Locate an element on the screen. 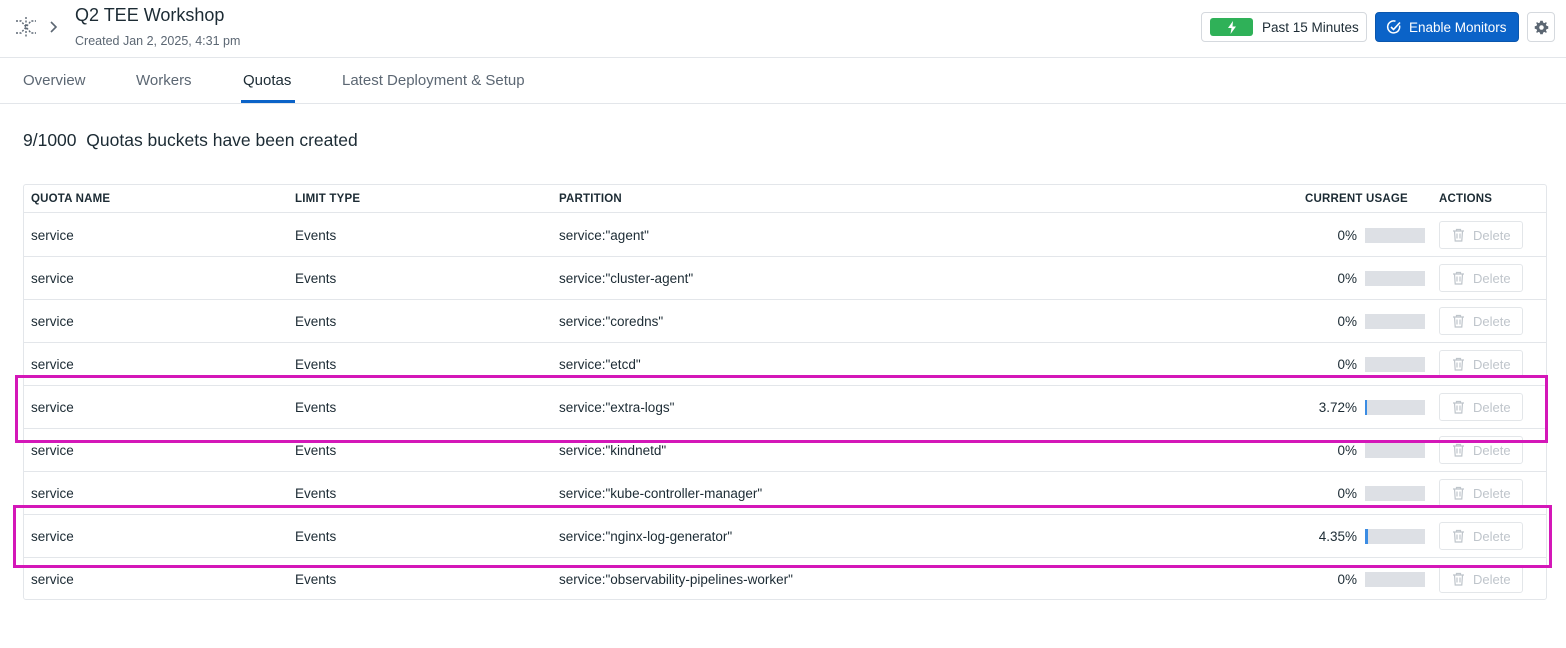 The width and height of the screenshot is (1566, 648). quota-summary-text: Quotas buckets have been created is located at coordinates (222, 140).